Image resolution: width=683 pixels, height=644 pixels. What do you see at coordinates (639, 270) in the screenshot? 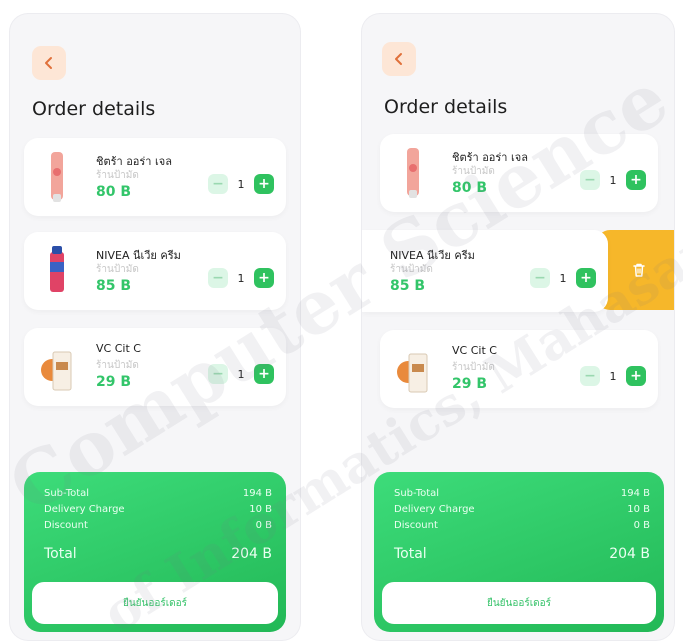
I see `trash-icon` at bounding box center [639, 270].